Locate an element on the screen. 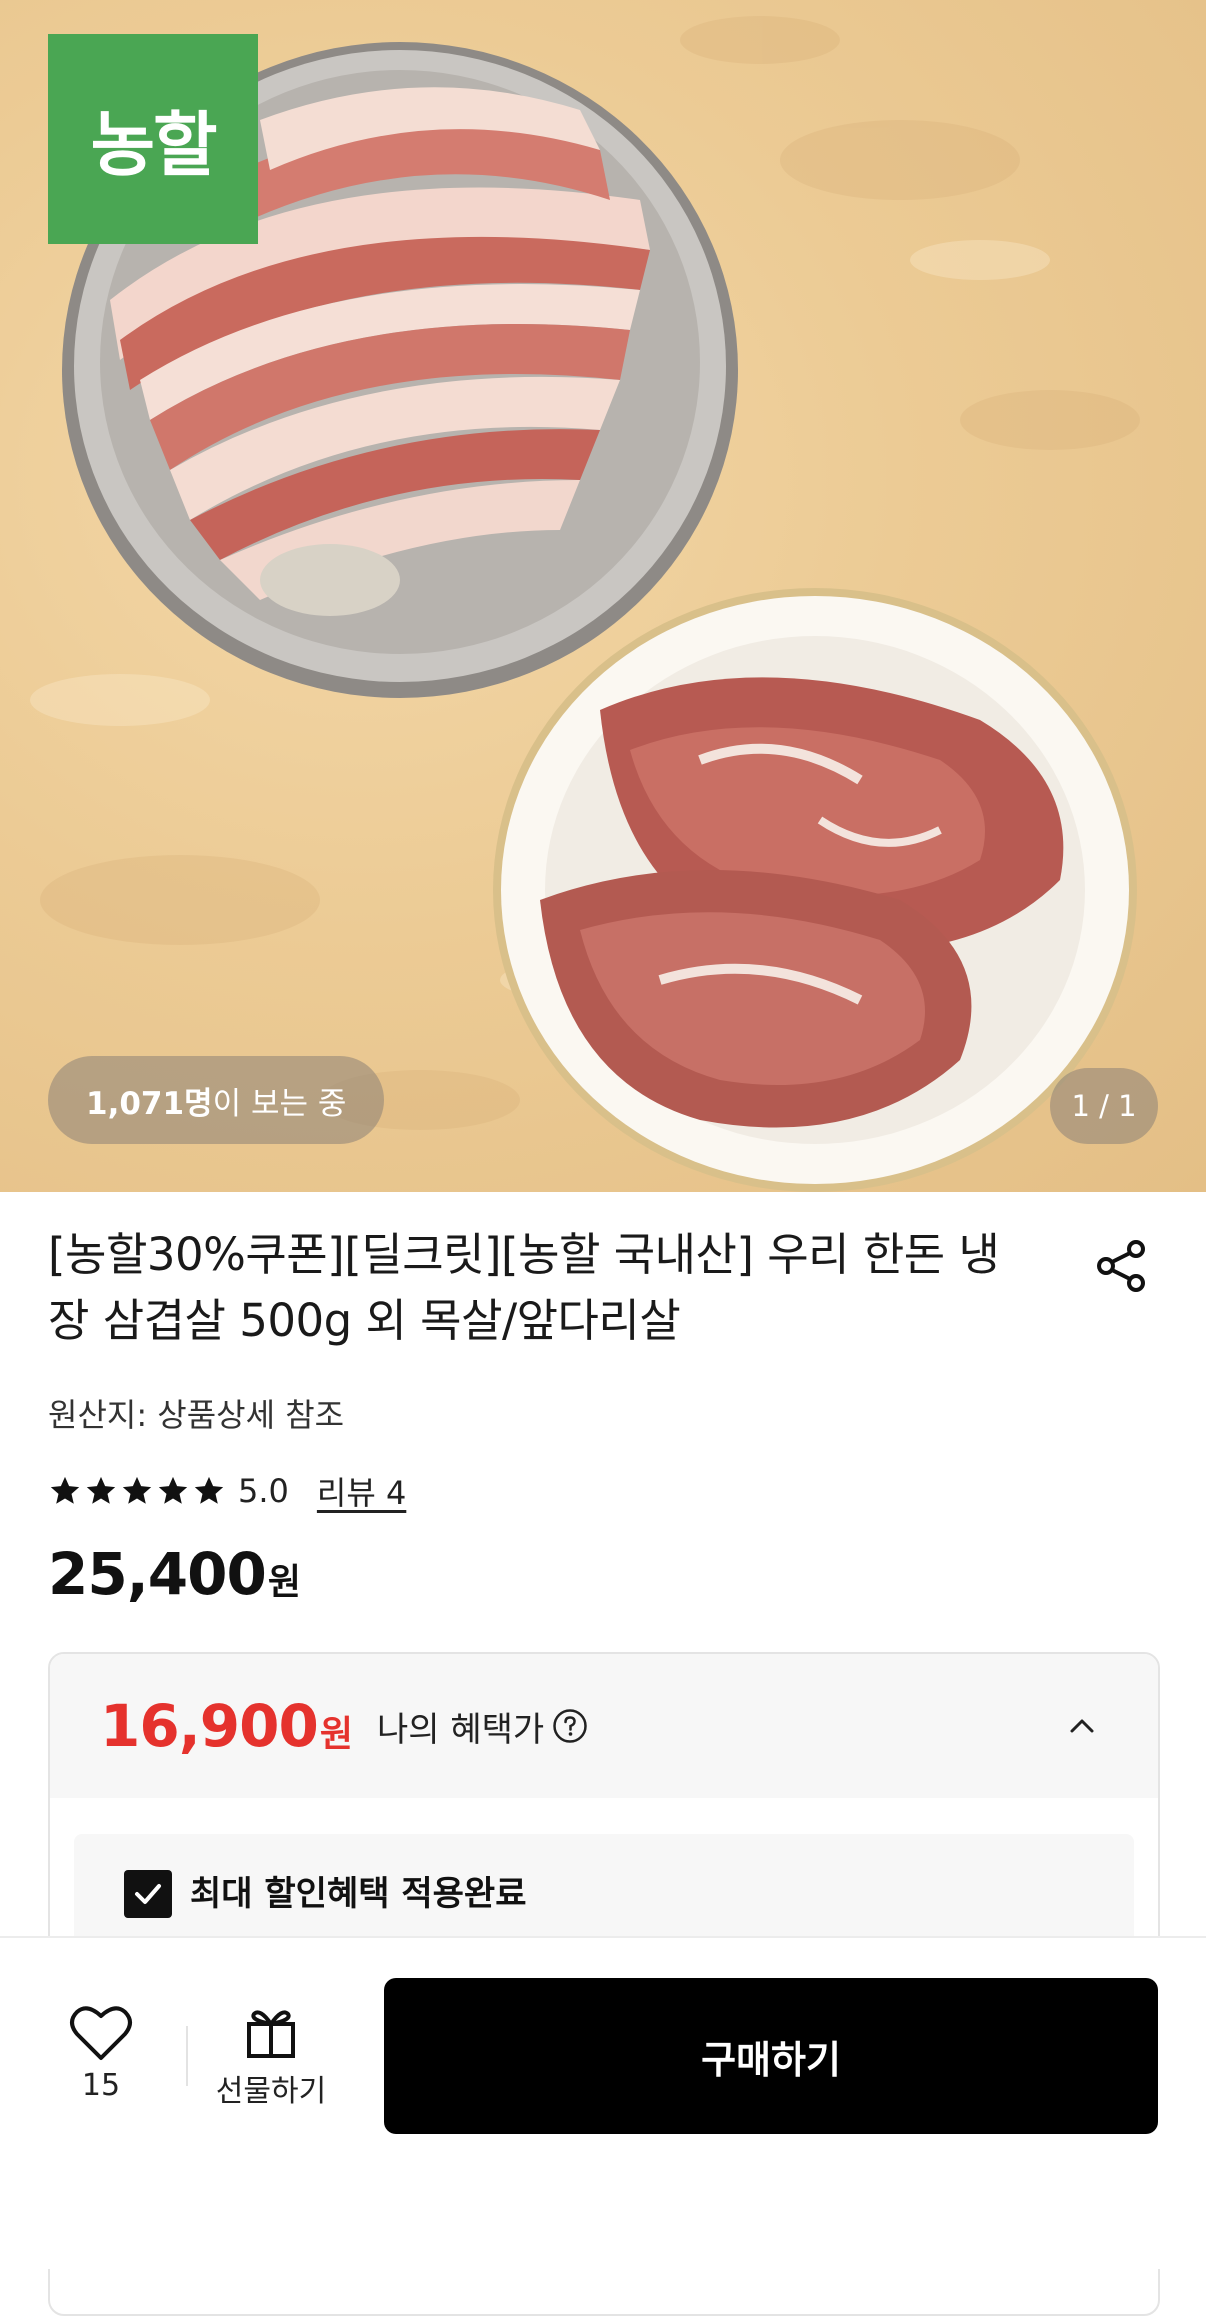 The image size is (1206, 2316). original-price: 25,400 원 is located at coordinates (174, 1574).